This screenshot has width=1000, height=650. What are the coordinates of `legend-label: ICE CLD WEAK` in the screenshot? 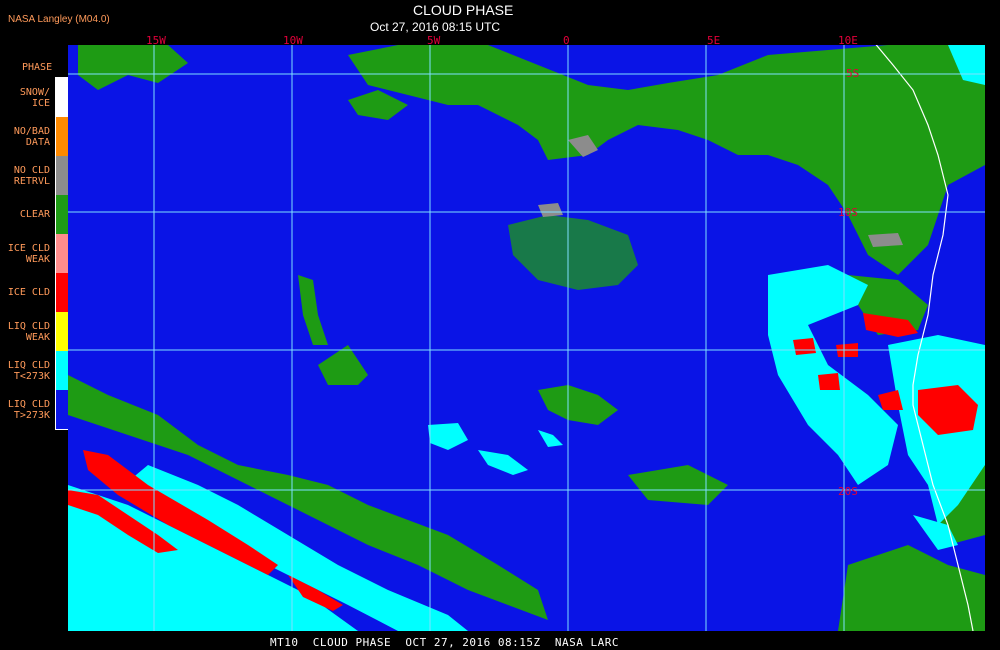 It's located at (25, 254).